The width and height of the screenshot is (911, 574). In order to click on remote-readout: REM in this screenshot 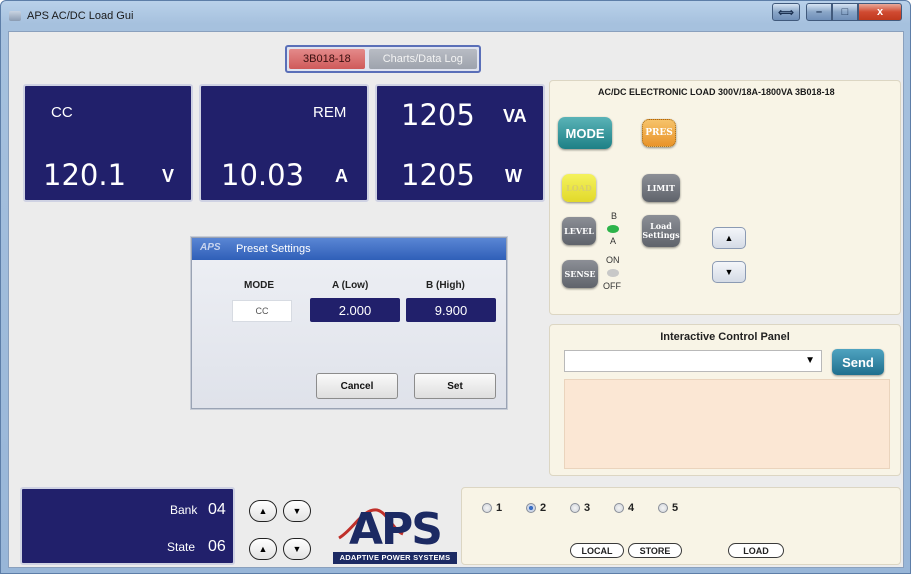, I will do `click(330, 112)`.